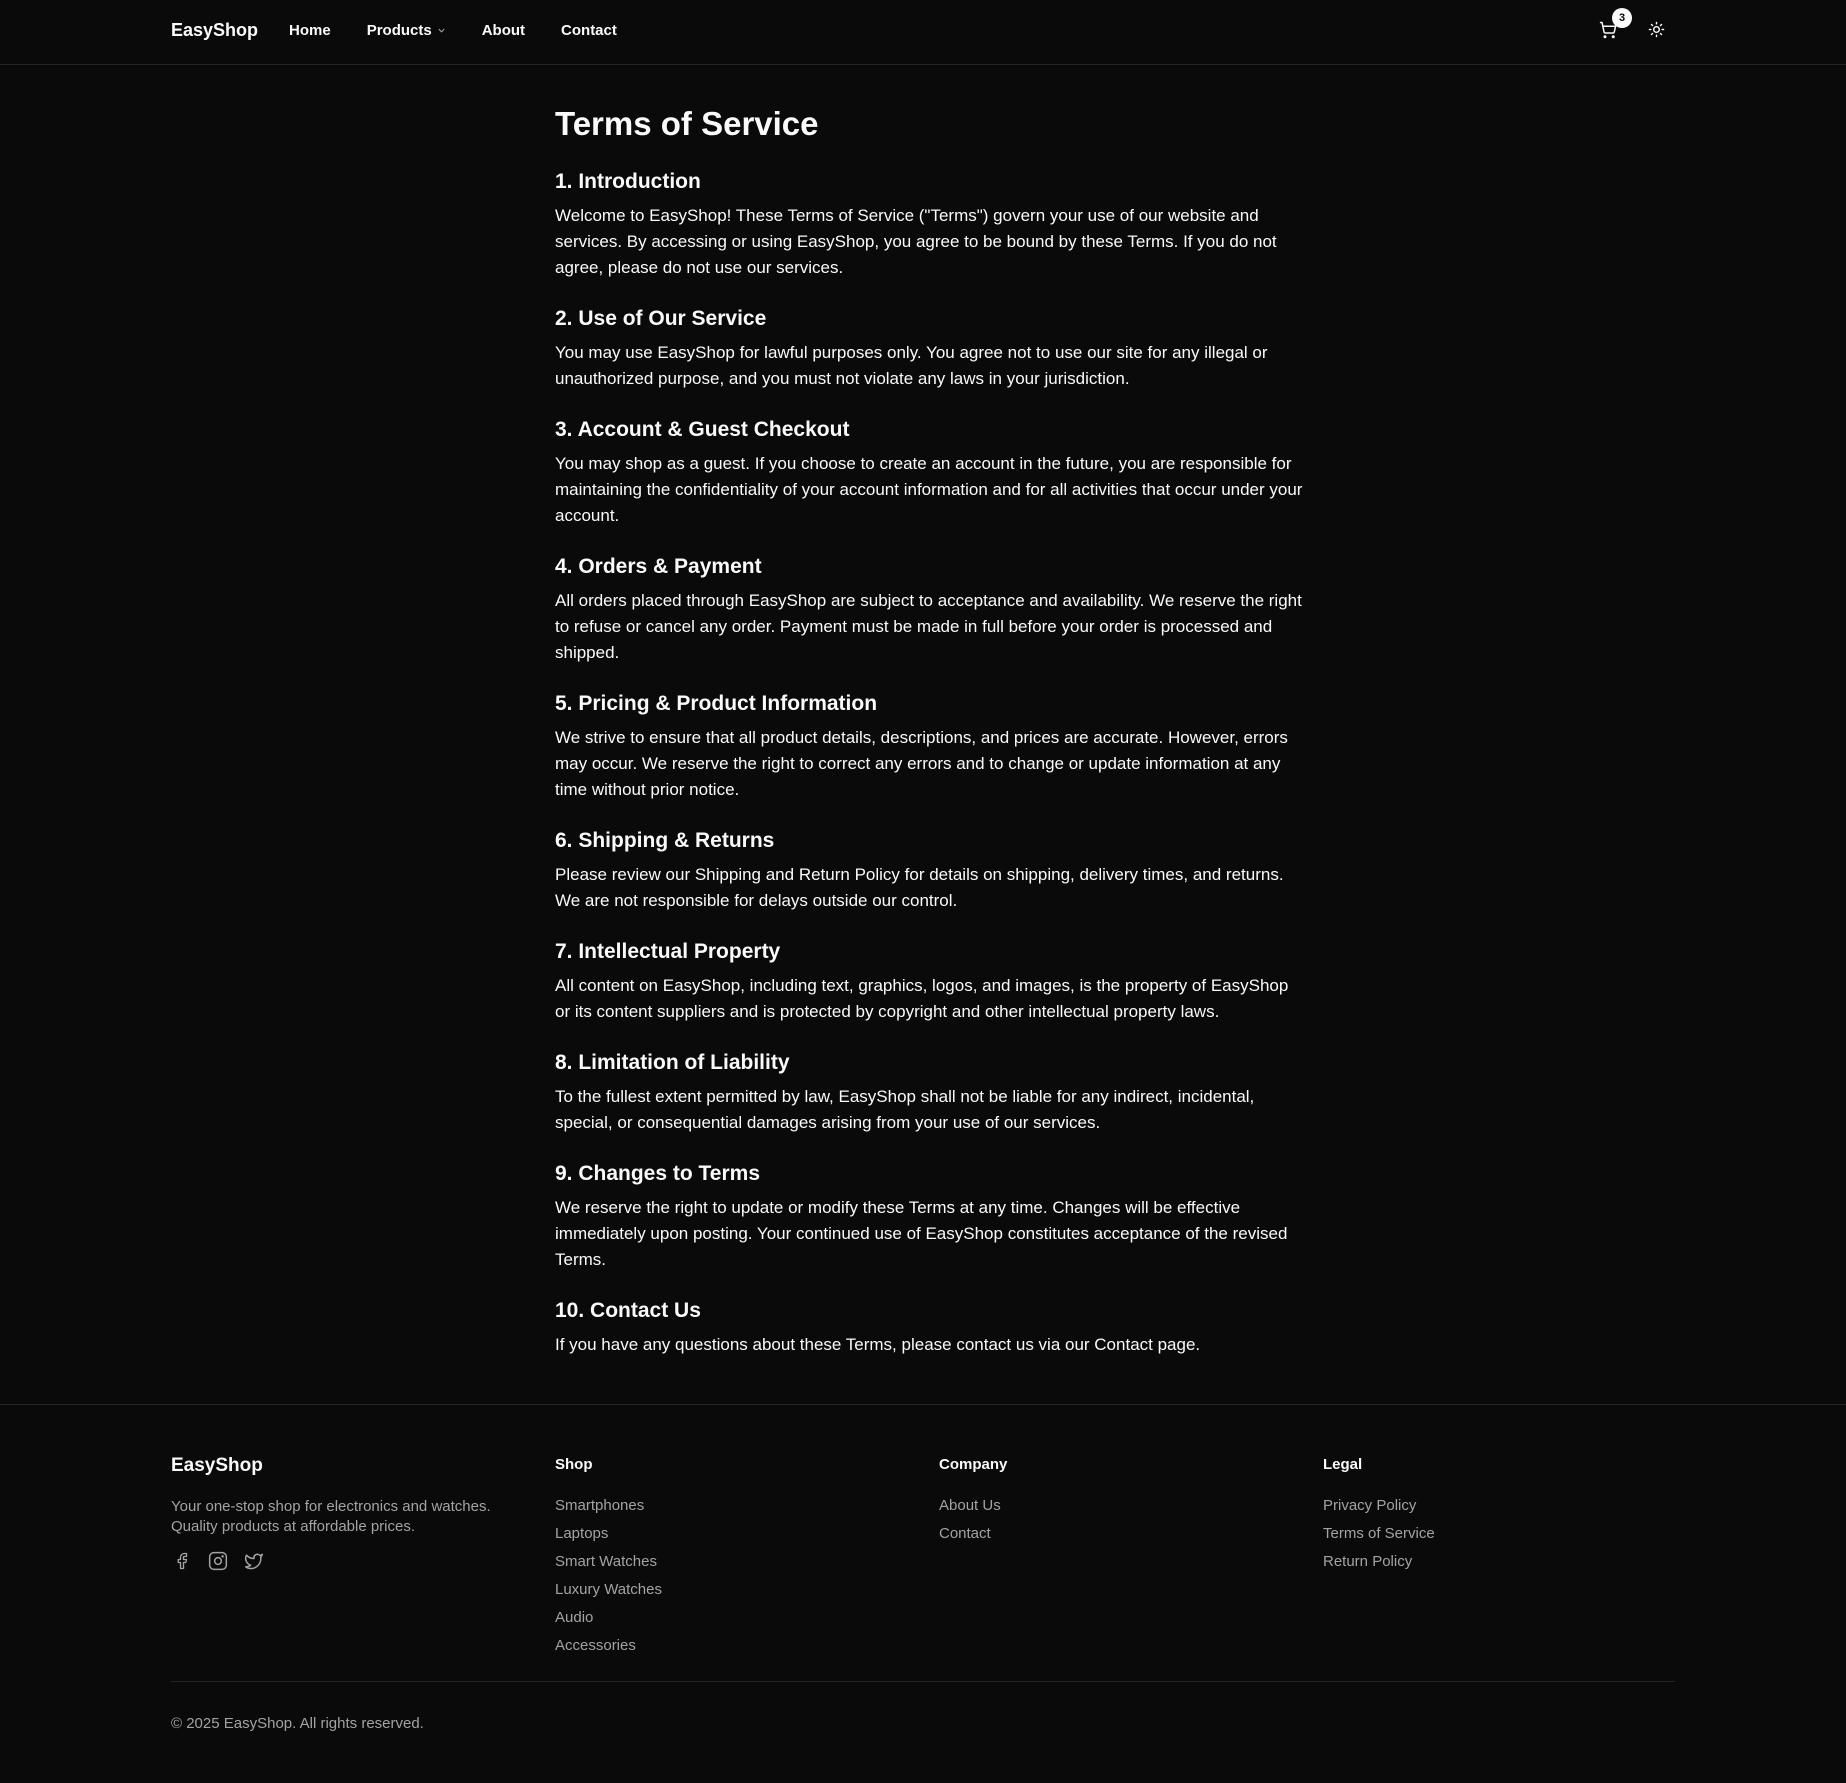 Image resolution: width=1846 pixels, height=1783 pixels. Describe the element at coordinates (608, 1506) in the screenshot. I see `footer-link-smartphones: Smartphones` at that location.